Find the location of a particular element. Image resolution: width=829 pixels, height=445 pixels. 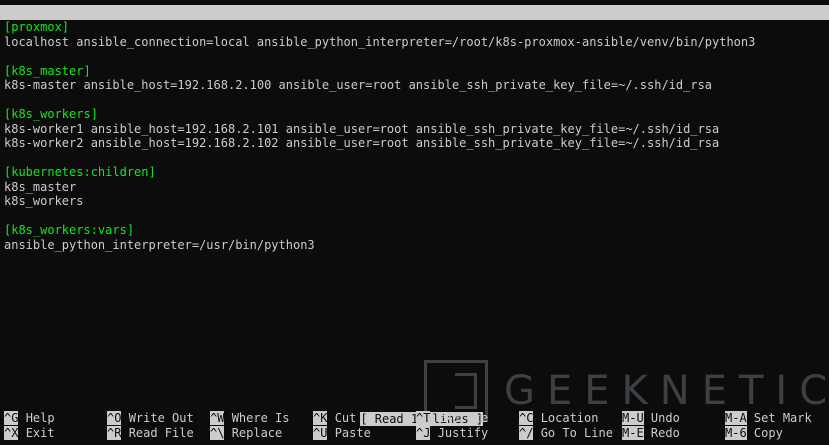

shortcut-key: ^/ is located at coordinates (526, 433).